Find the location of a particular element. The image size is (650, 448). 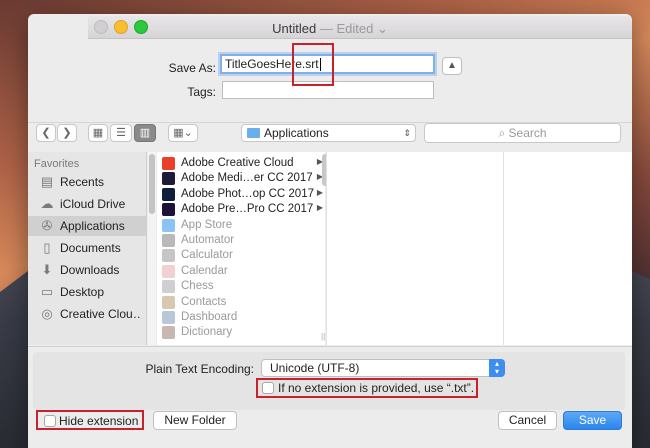

txt-extension-checkbox is located at coordinates (268, 388).